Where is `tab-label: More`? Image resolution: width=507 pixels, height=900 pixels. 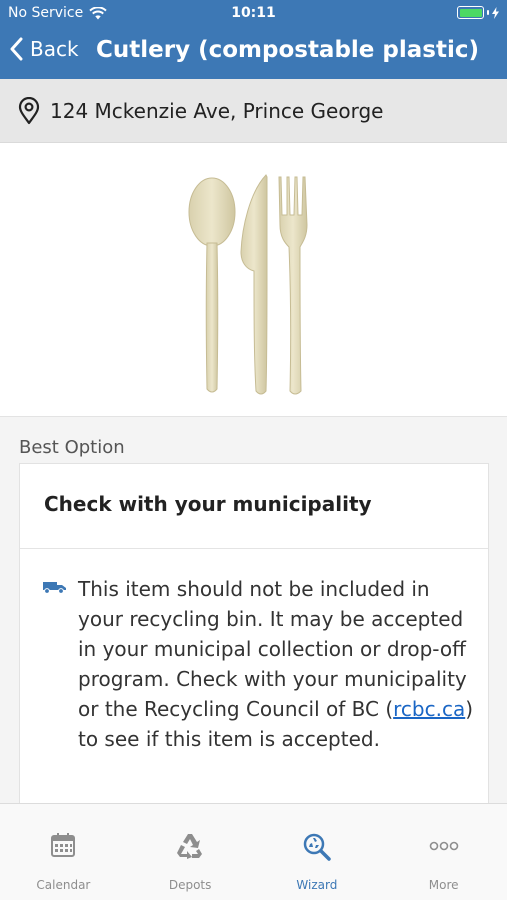
tab-label: More is located at coordinates (443, 885).